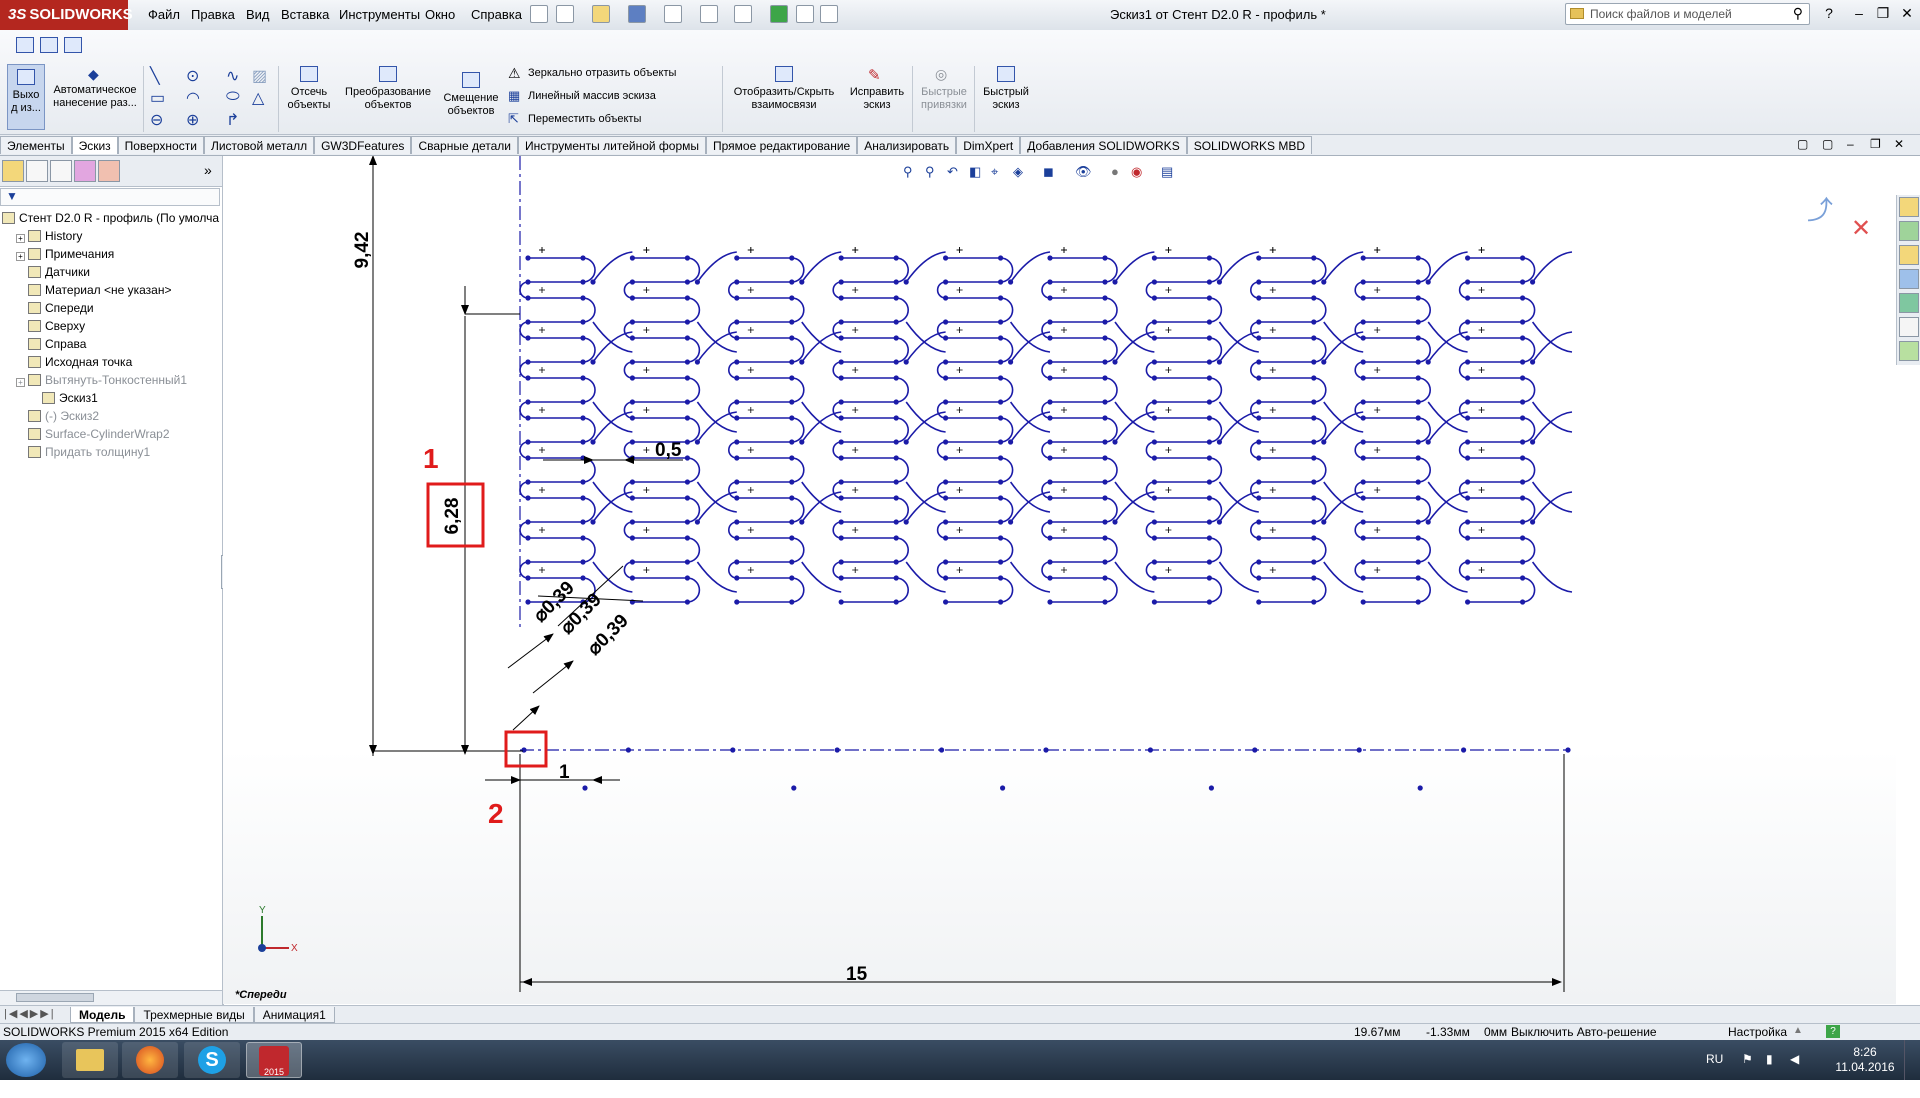 The height and width of the screenshot is (1098, 1920). What do you see at coordinates (1769, 1059) in the screenshot?
I see `tray-network-icon: ▮` at bounding box center [1769, 1059].